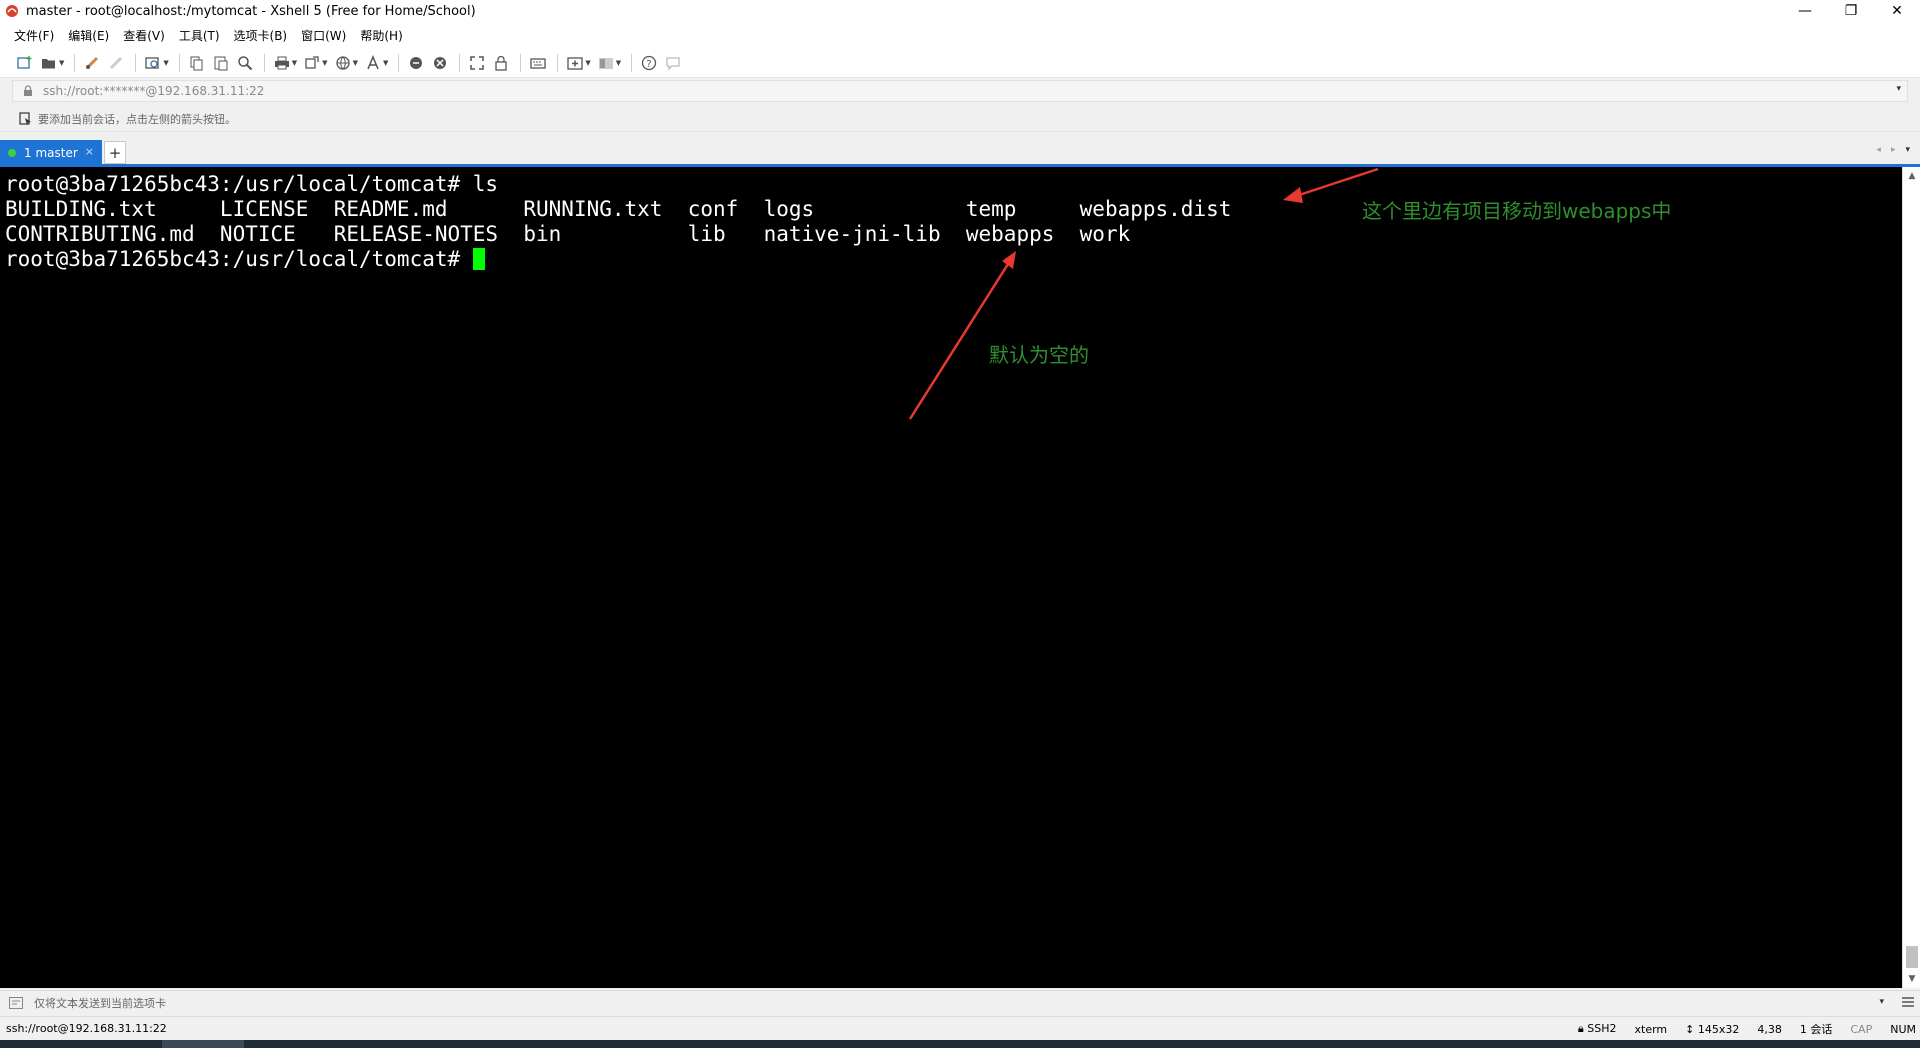 Image resolution: width=1920 pixels, height=1048 pixels. What do you see at coordinates (587, 63) in the screenshot?
I see `add-tab-dropdown-icon: ▼` at bounding box center [587, 63].